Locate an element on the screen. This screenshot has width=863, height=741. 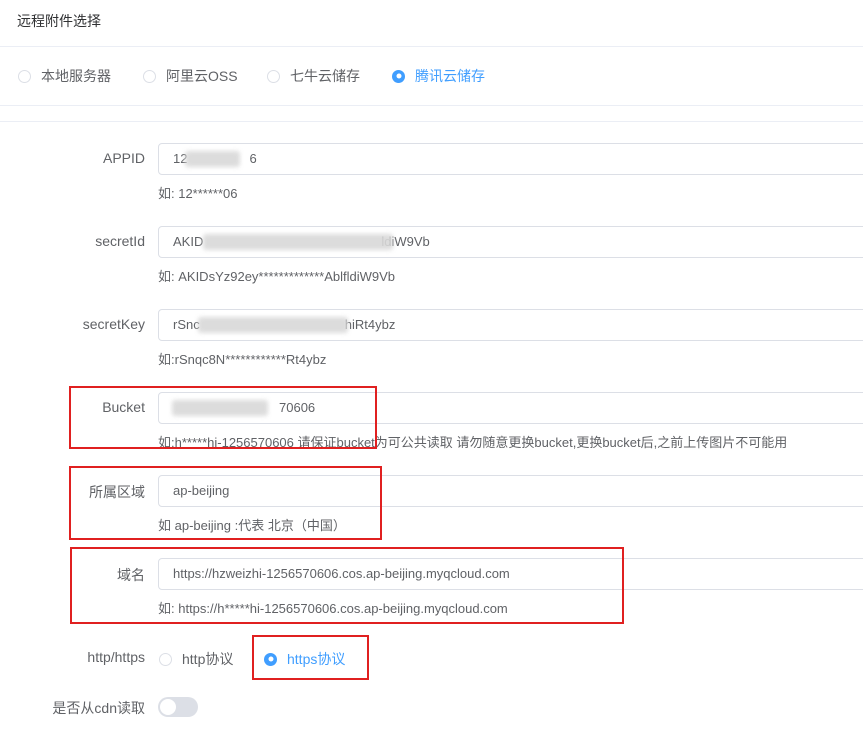
radio-aliyun-oss: 阿里云OSS is located at coordinates (190, 76).